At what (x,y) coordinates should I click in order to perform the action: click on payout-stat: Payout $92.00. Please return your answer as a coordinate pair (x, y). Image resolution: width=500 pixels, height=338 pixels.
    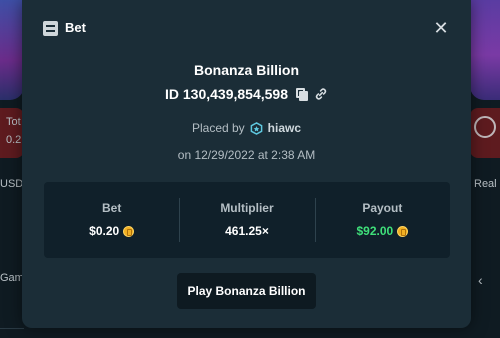
    Looking at the image, I should click on (382, 220).